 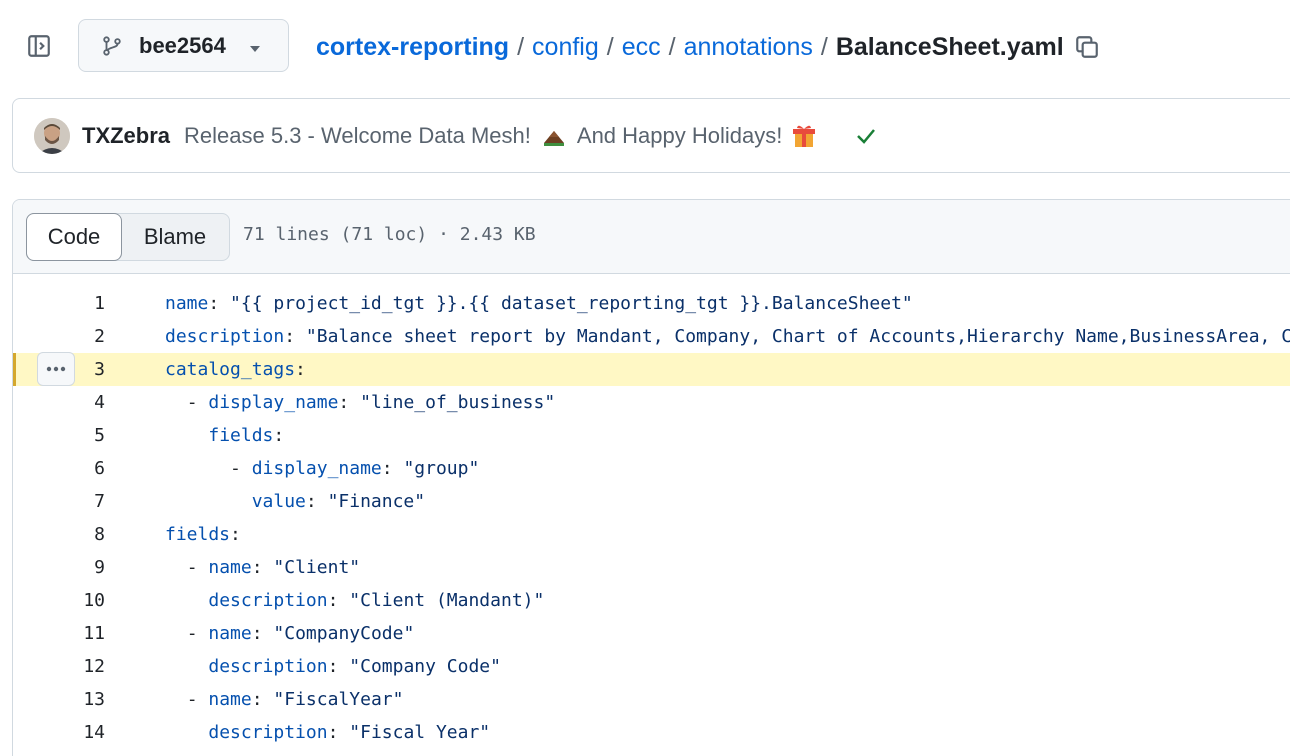 I want to click on copy-icon, so click(x=1088, y=47).